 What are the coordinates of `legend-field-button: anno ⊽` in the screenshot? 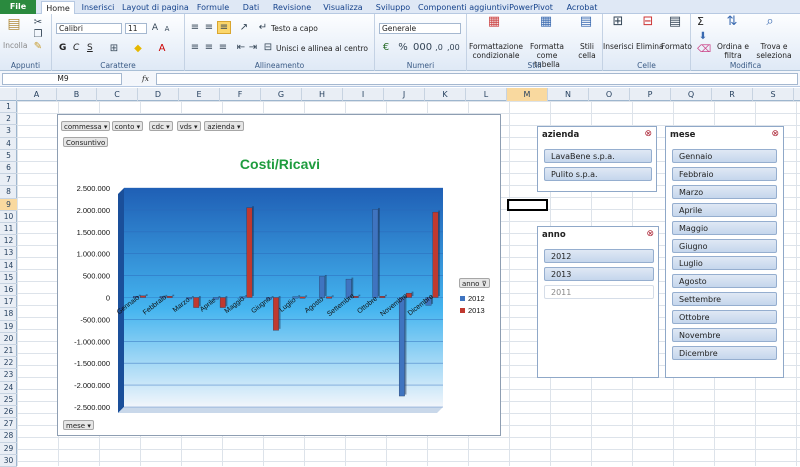 It's located at (474, 283).